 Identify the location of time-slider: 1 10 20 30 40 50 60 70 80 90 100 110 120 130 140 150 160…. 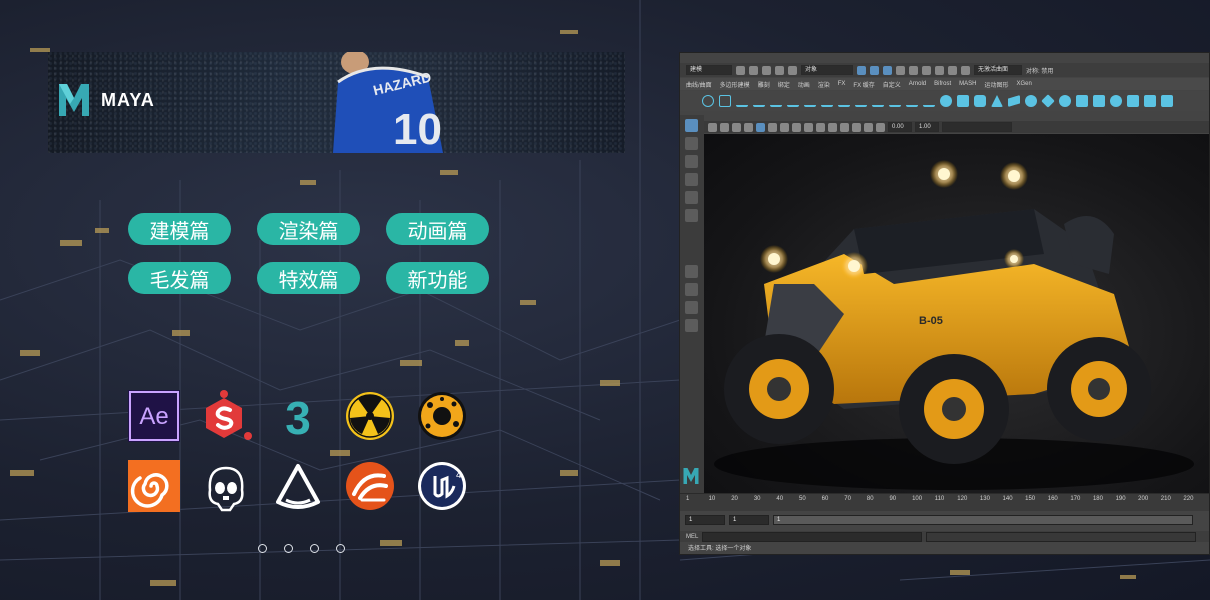
(944, 502).